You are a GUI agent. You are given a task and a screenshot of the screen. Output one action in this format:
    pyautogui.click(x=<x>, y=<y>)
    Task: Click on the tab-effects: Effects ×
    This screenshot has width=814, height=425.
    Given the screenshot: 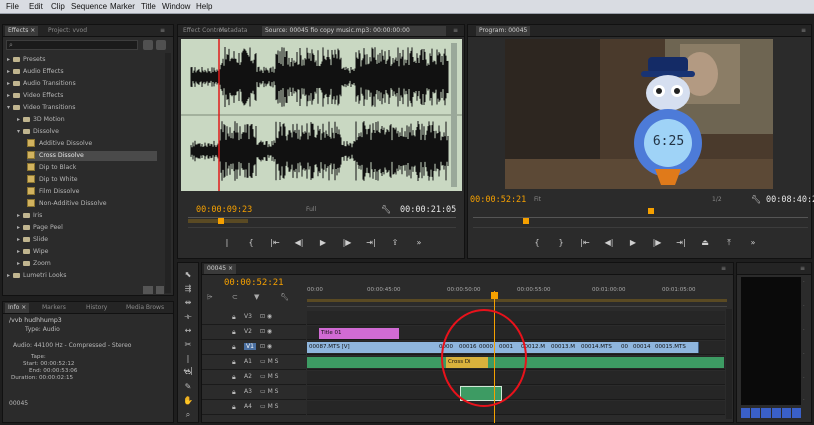 What is the action you would take?
    pyautogui.click(x=22, y=31)
    